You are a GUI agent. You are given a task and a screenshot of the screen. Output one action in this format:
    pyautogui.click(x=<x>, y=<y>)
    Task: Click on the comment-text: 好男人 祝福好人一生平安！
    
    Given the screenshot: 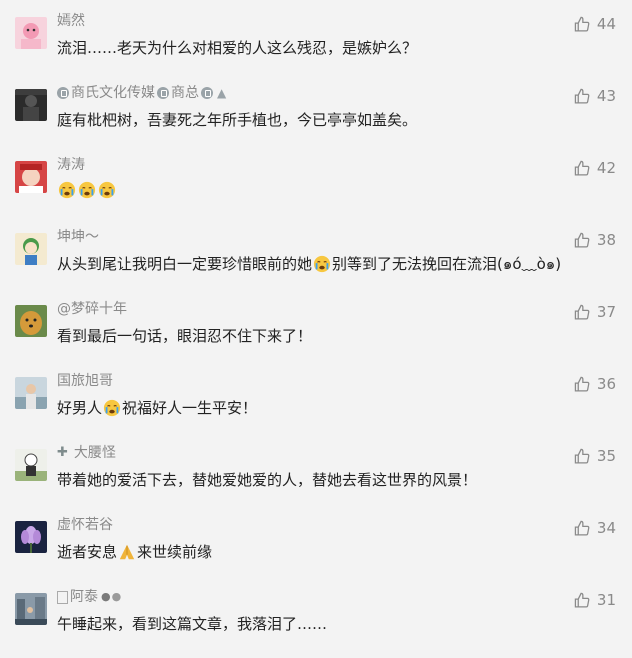 What is the action you would take?
    pyautogui.click(x=157, y=408)
    